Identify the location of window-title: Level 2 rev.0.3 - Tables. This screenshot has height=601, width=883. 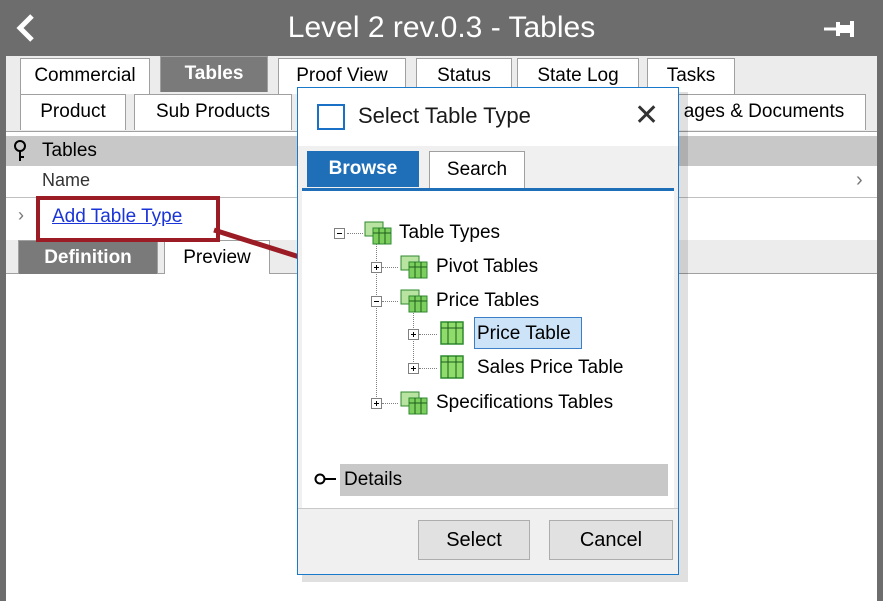
(441, 27).